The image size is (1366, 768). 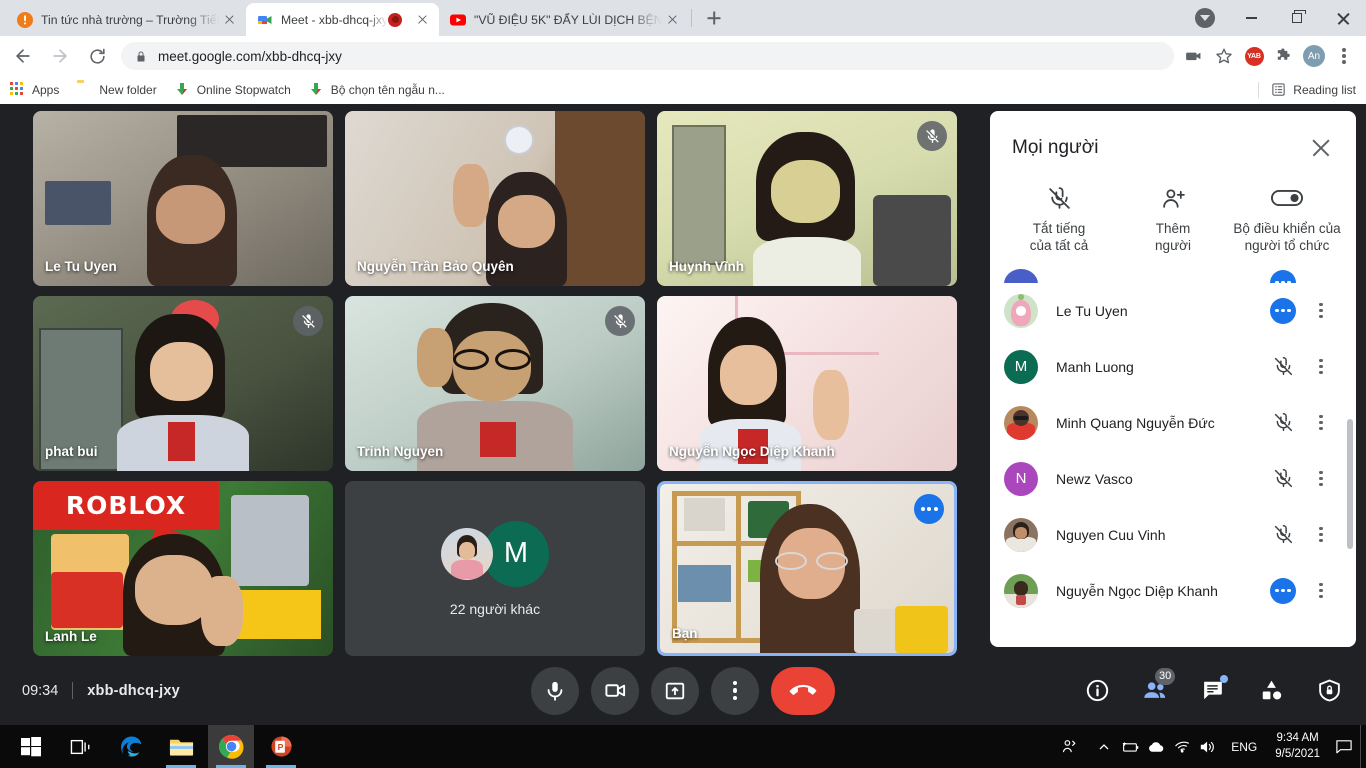 I want to click on address-bar: meet.google.com/xbb-dhcq-jxy, so click(x=647, y=56).